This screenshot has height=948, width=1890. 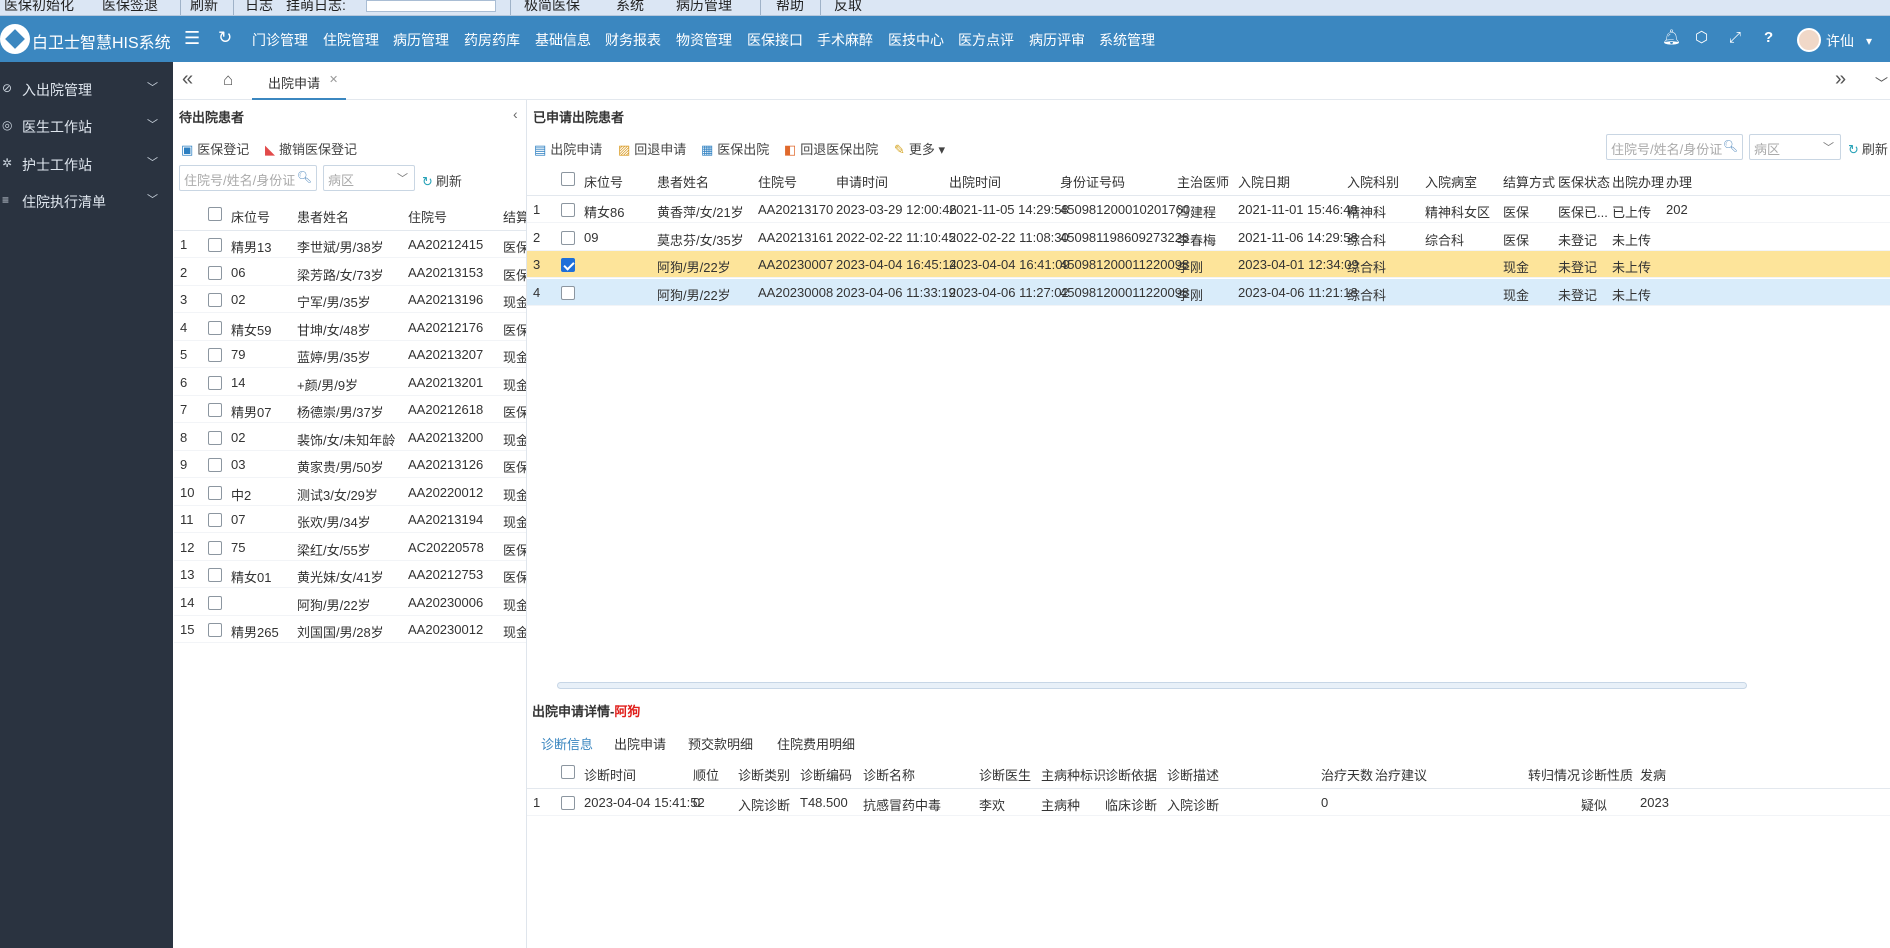 What do you see at coordinates (1701, 38) in the screenshot?
I see `tag-icon: ⬡` at bounding box center [1701, 38].